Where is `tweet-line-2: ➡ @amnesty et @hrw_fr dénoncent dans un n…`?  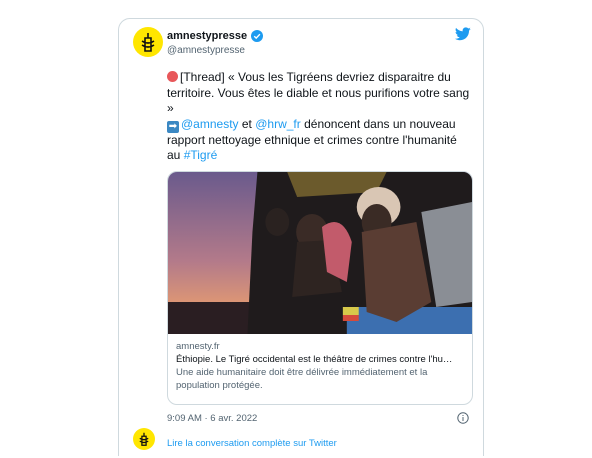
tweet-line-2: ➡ @amnesty et @hrw_fr dénoncent dans un n… is located at coordinates (320, 140).